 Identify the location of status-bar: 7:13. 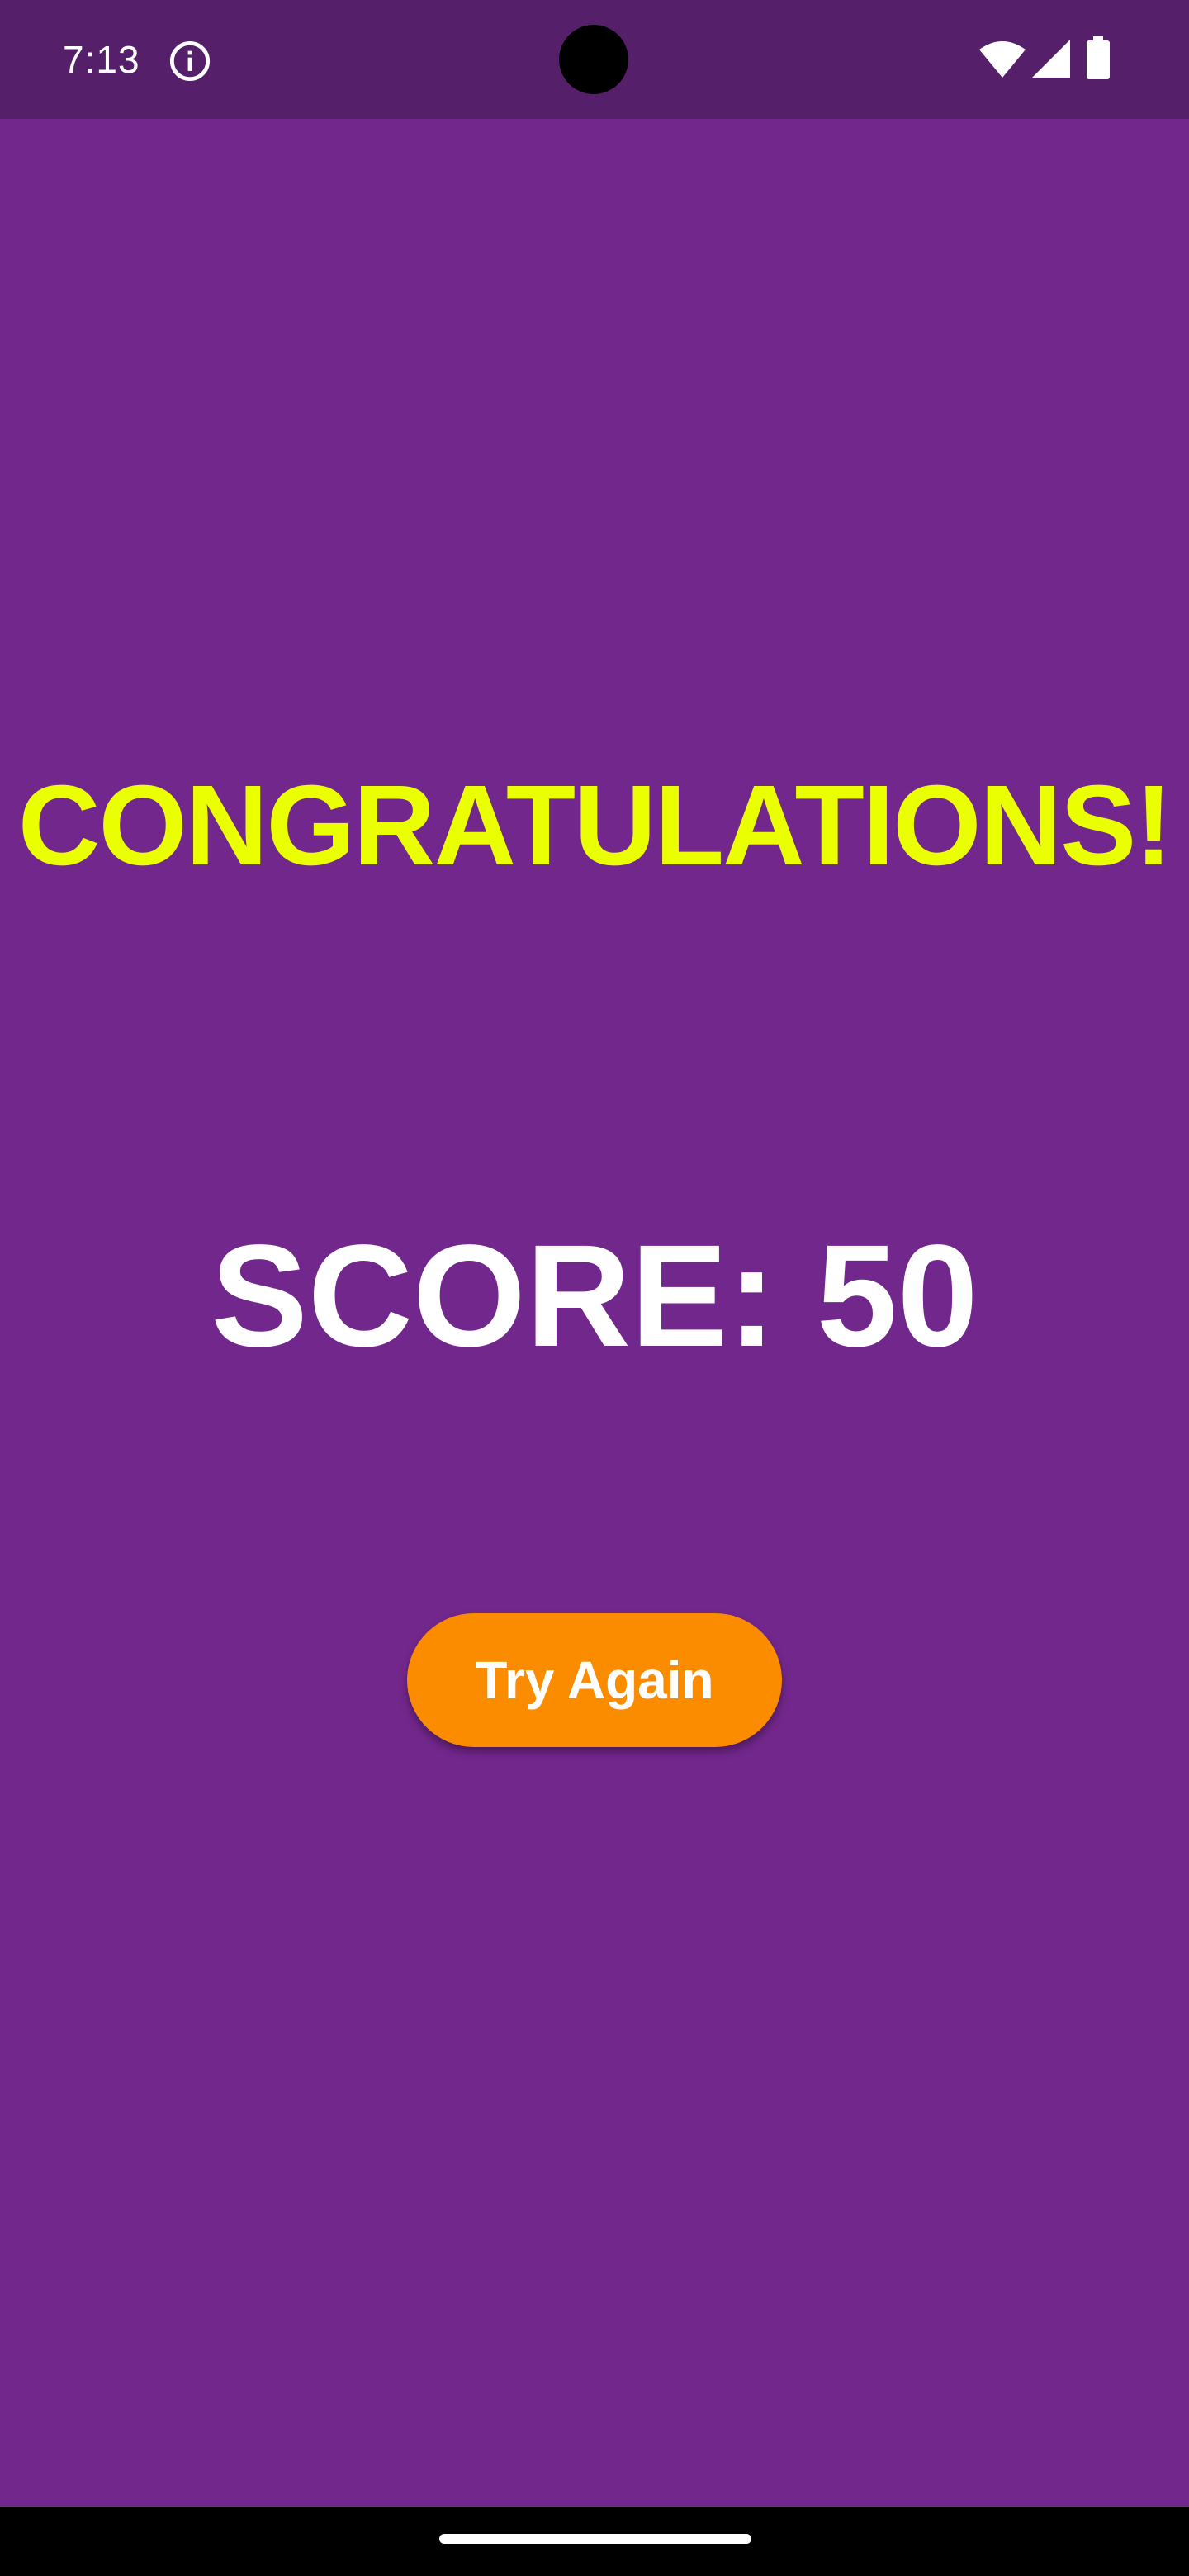
(594, 59).